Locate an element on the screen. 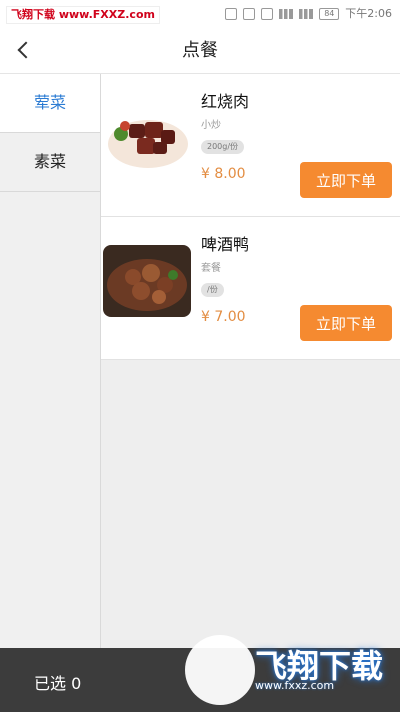 This screenshot has width=400, height=712. dish-image-hongshaorou is located at coordinates (147, 138).